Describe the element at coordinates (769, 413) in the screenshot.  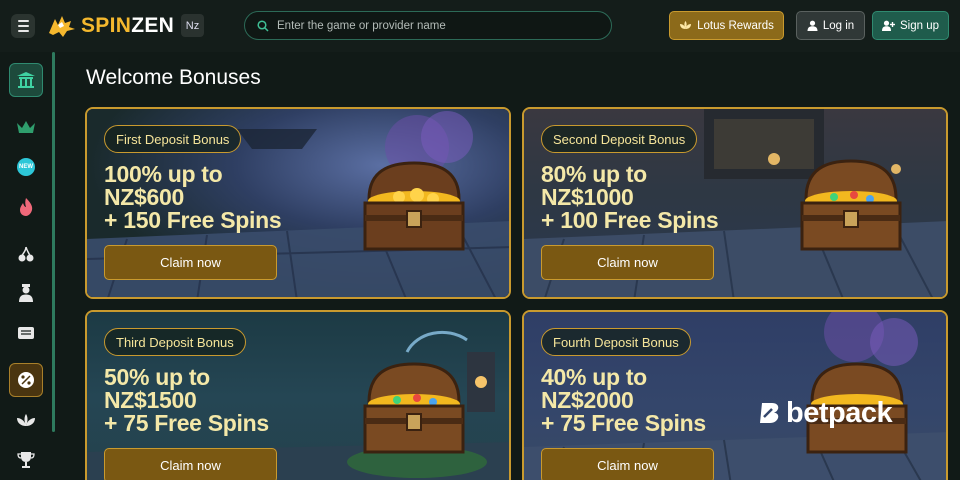
I see `betpack-logo-icon` at that location.